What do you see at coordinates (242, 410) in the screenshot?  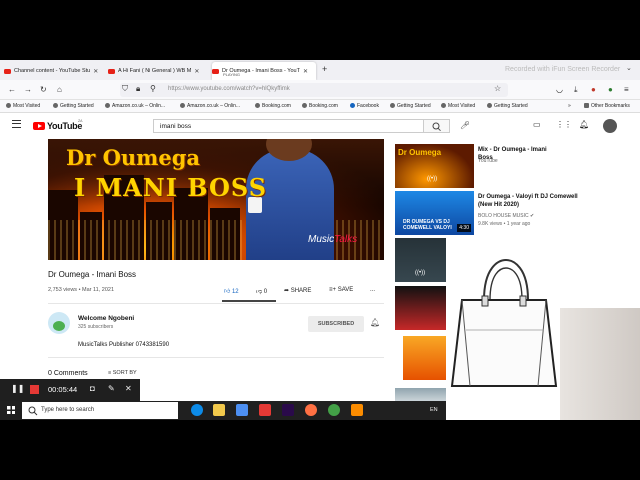 I see `store-icon` at bounding box center [242, 410].